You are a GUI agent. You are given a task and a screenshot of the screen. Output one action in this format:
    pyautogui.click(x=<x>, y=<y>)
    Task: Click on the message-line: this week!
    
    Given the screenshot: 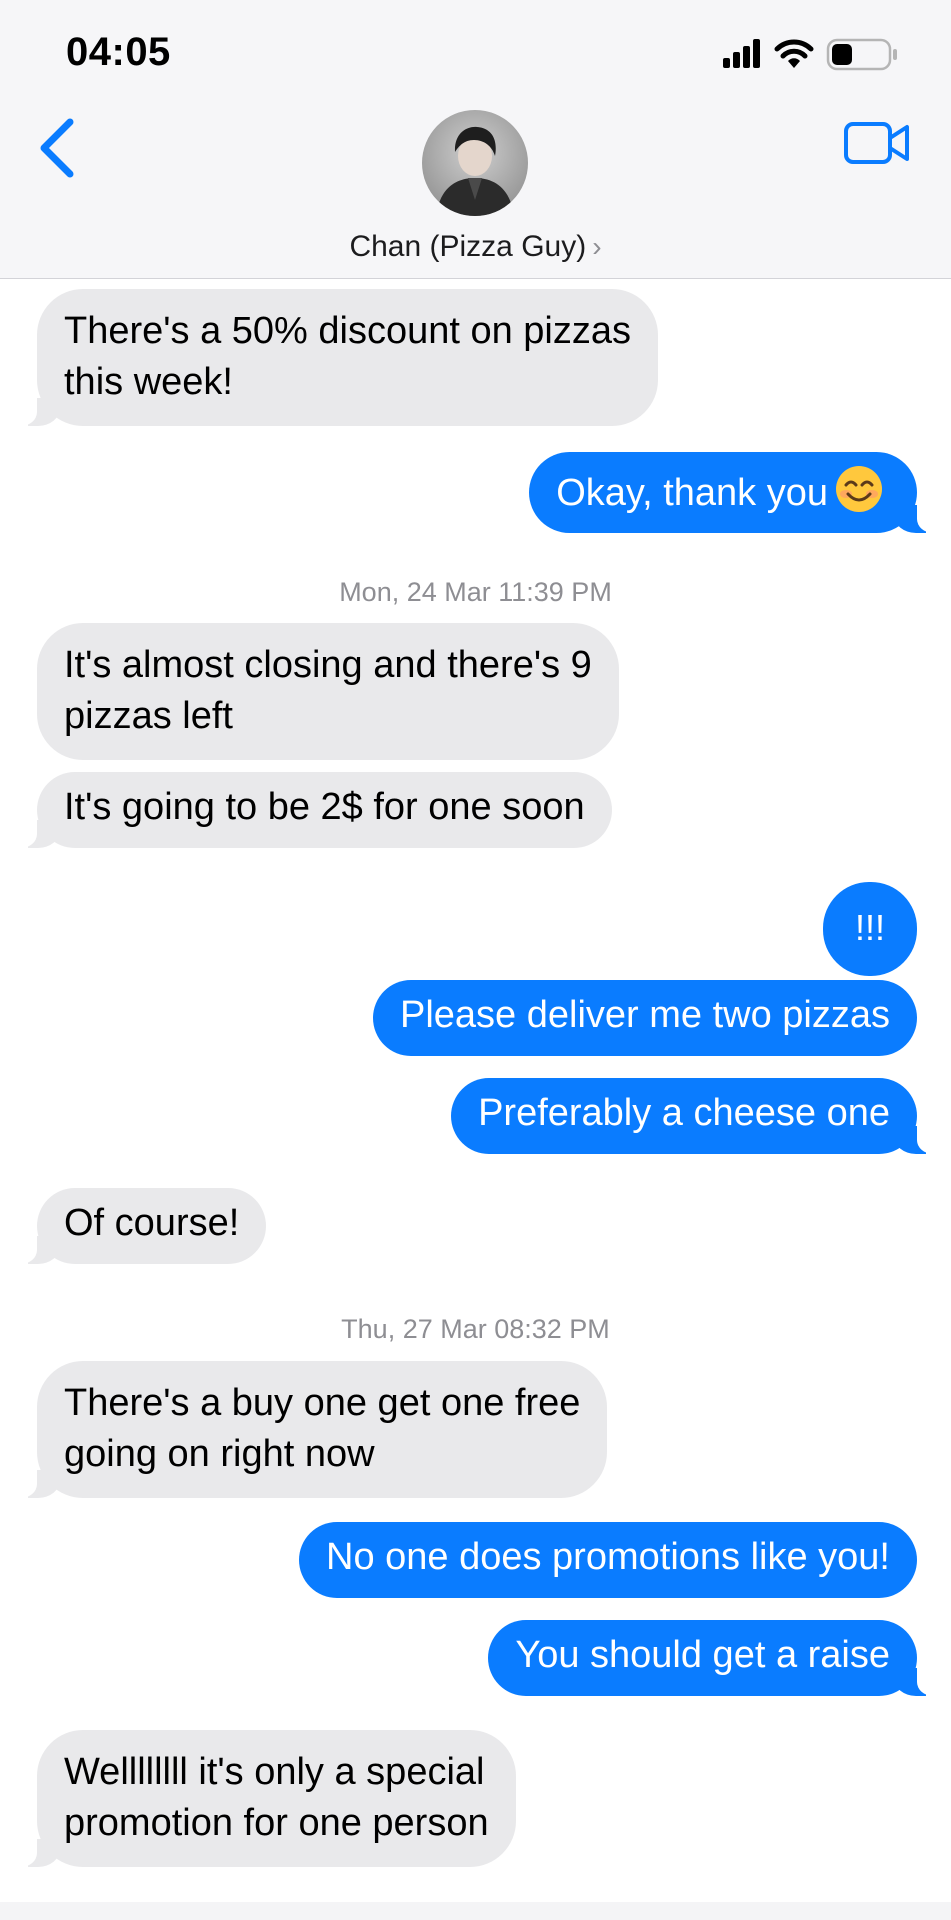 What is the action you would take?
    pyautogui.click(x=148, y=382)
    